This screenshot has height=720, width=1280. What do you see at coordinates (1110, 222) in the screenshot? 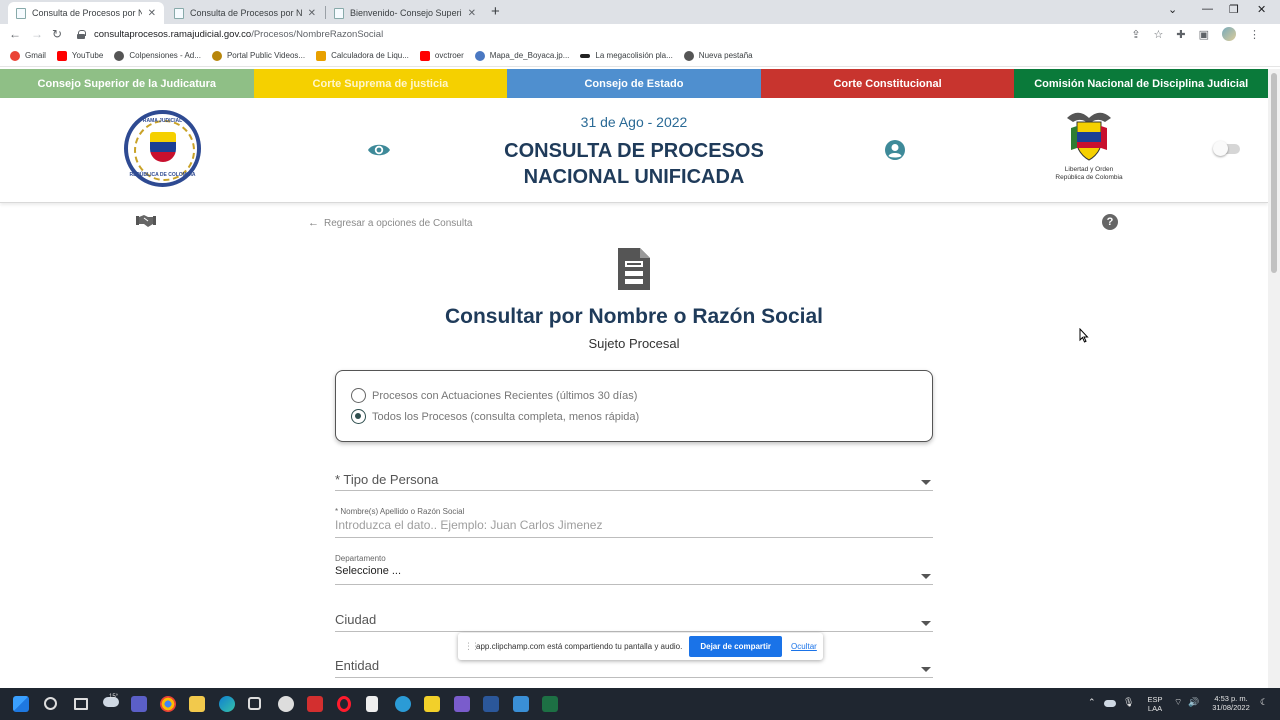
I see `help-question-icon: ?` at bounding box center [1110, 222].